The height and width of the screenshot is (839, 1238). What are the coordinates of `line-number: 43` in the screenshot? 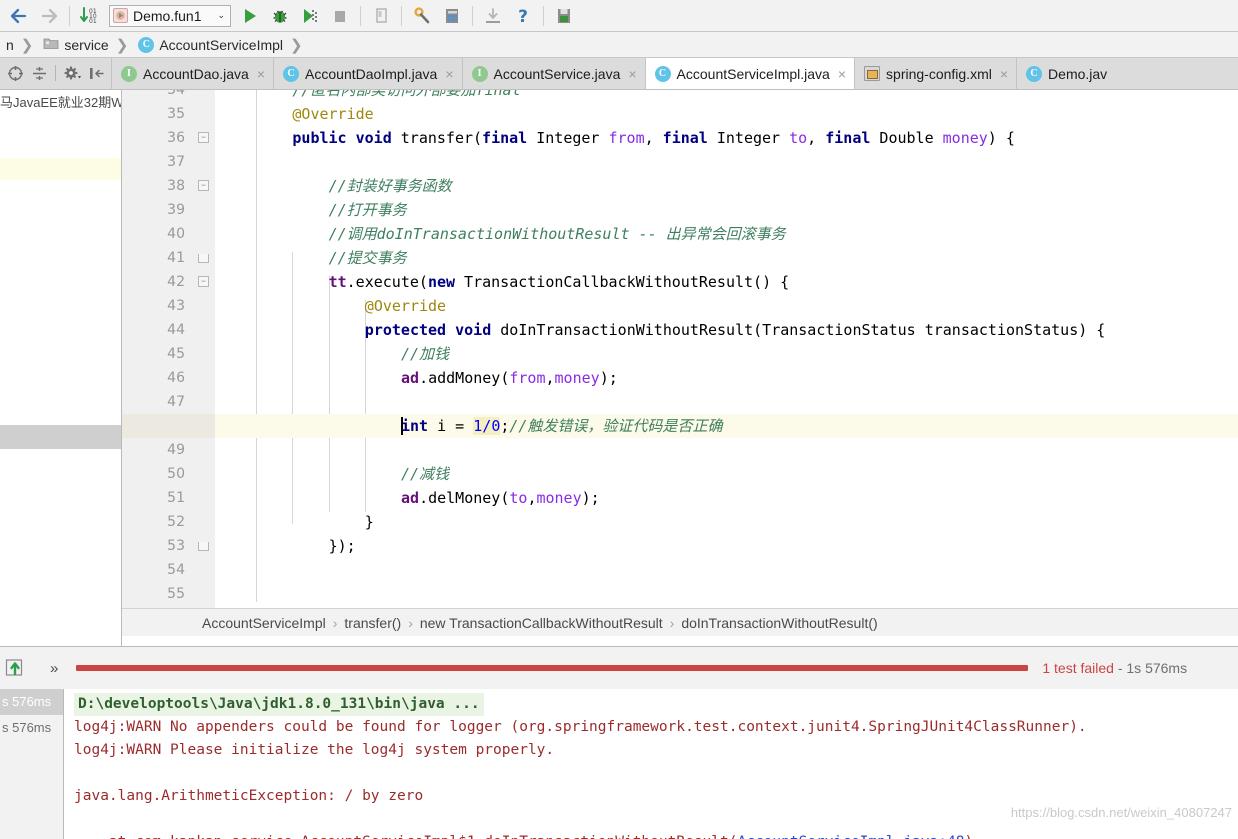 It's located at (176, 306).